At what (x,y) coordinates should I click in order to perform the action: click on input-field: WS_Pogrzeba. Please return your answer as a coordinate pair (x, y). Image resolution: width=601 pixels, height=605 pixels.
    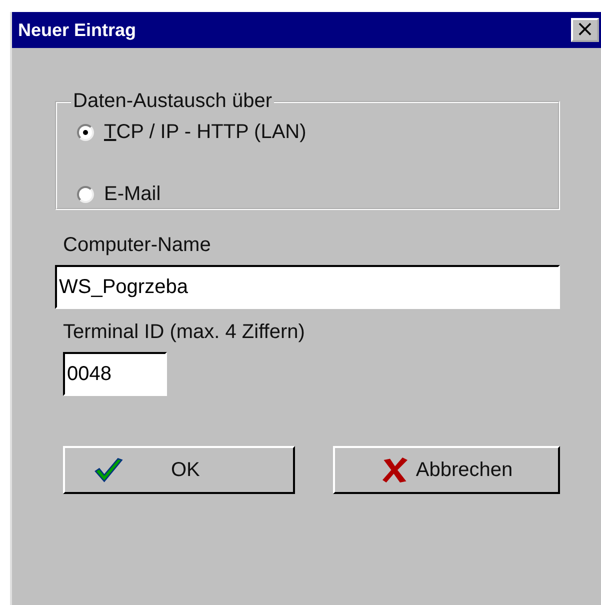
    Looking at the image, I should click on (307, 287).